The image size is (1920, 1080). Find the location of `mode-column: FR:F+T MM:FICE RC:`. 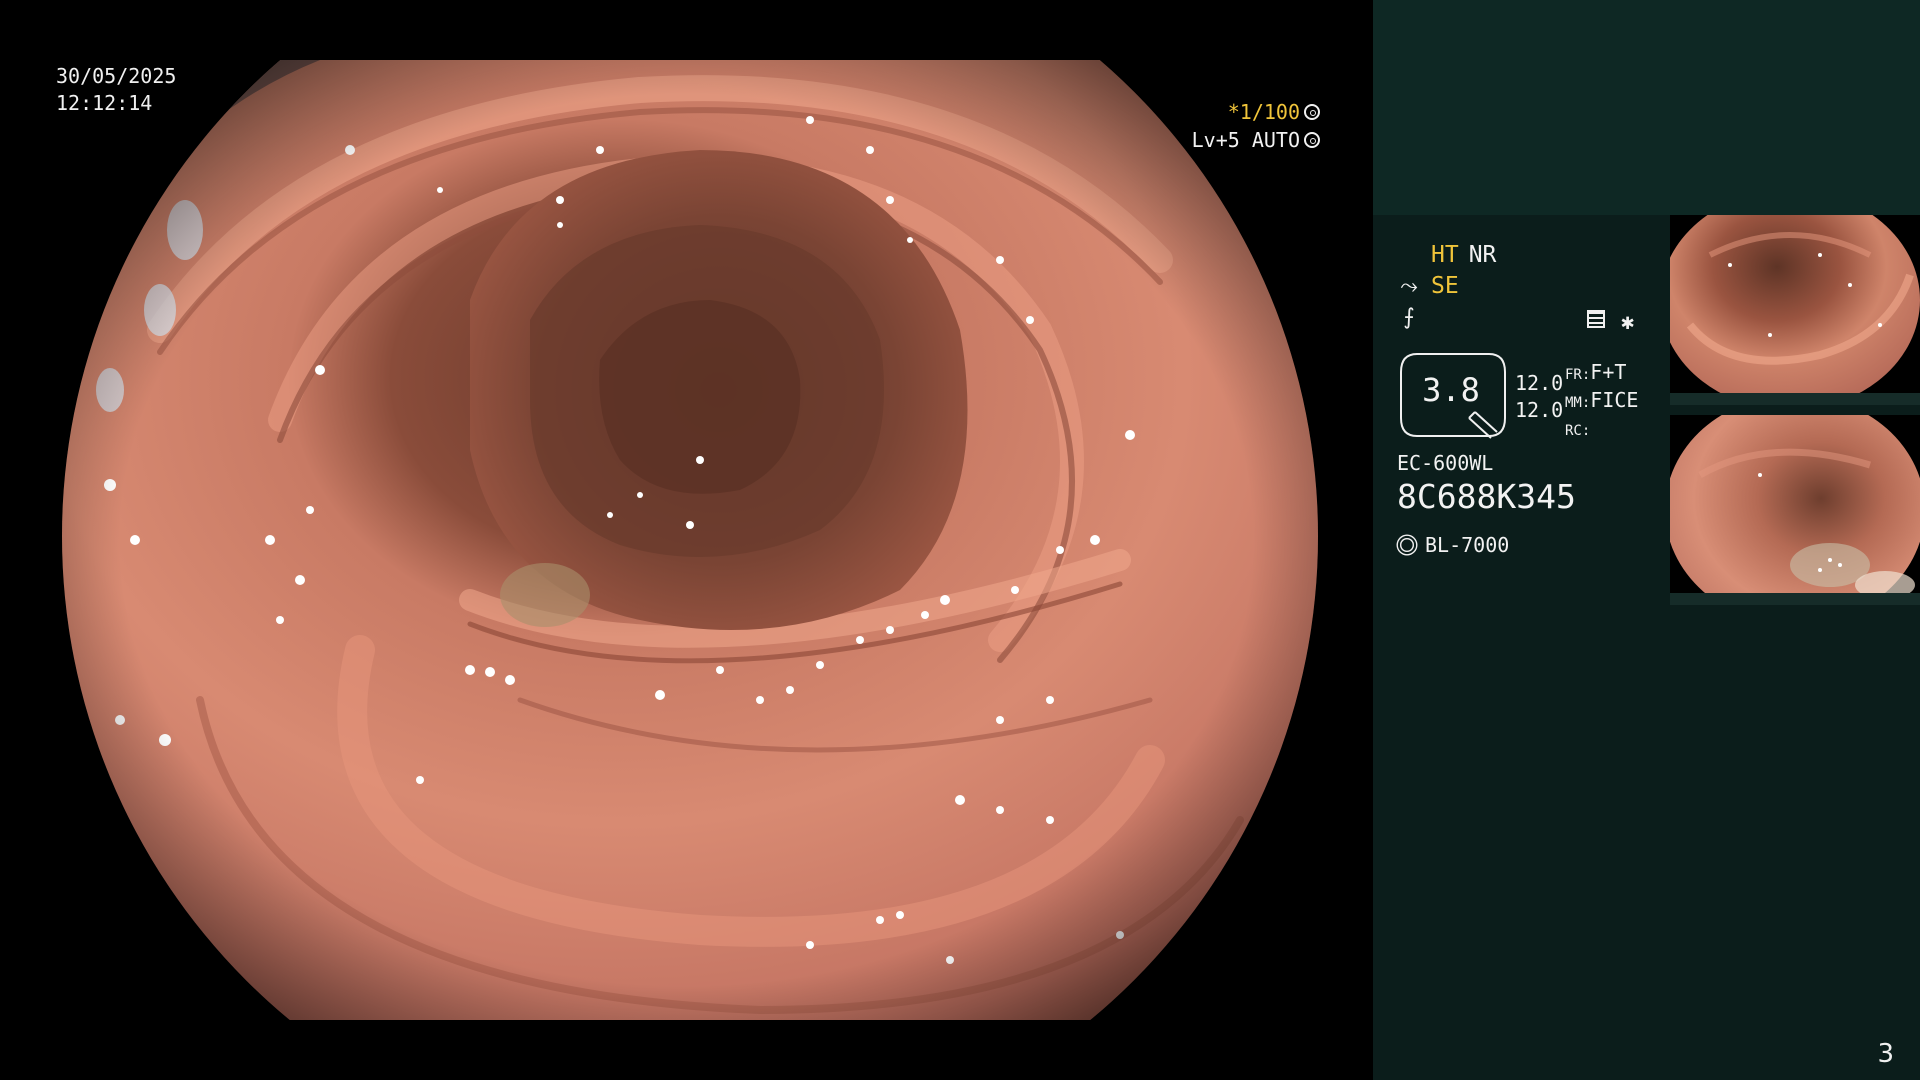

mode-column: FR:F+T MM:FICE RC: is located at coordinates (1601, 402).